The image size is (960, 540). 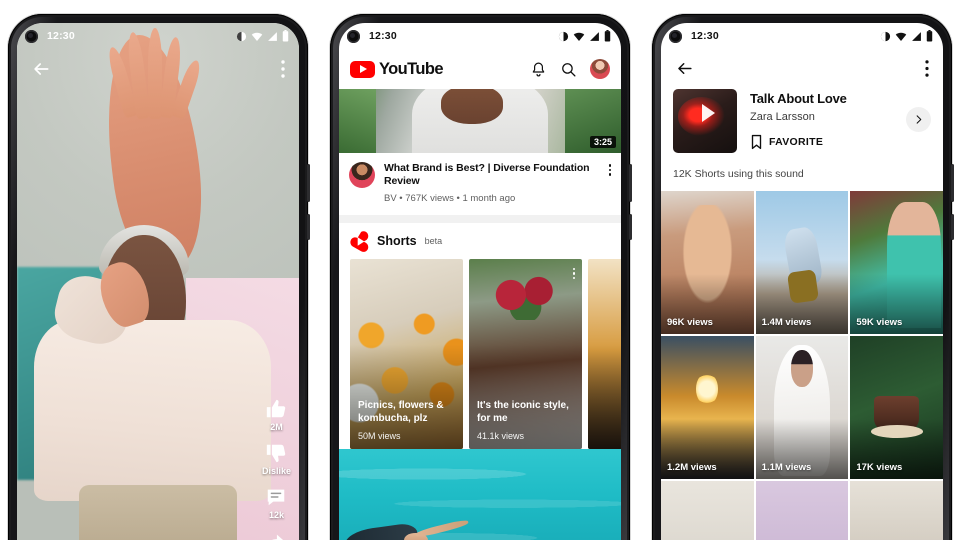 I want to click on grid-tile: 17K views, so click(x=896, y=407).